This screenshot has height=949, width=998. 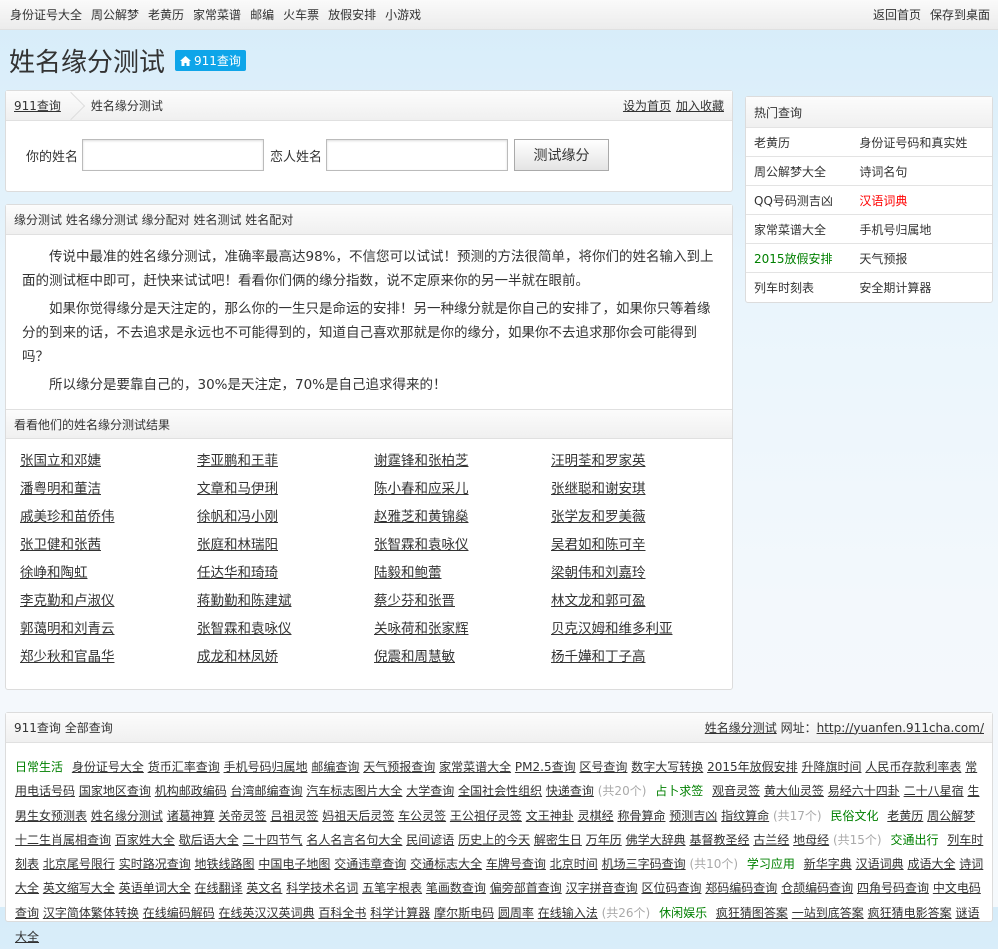 What do you see at coordinates (217, 15) in the screenshot?
I see `top-nav-link: 家常菜谱` at bounding box center [217, 15].